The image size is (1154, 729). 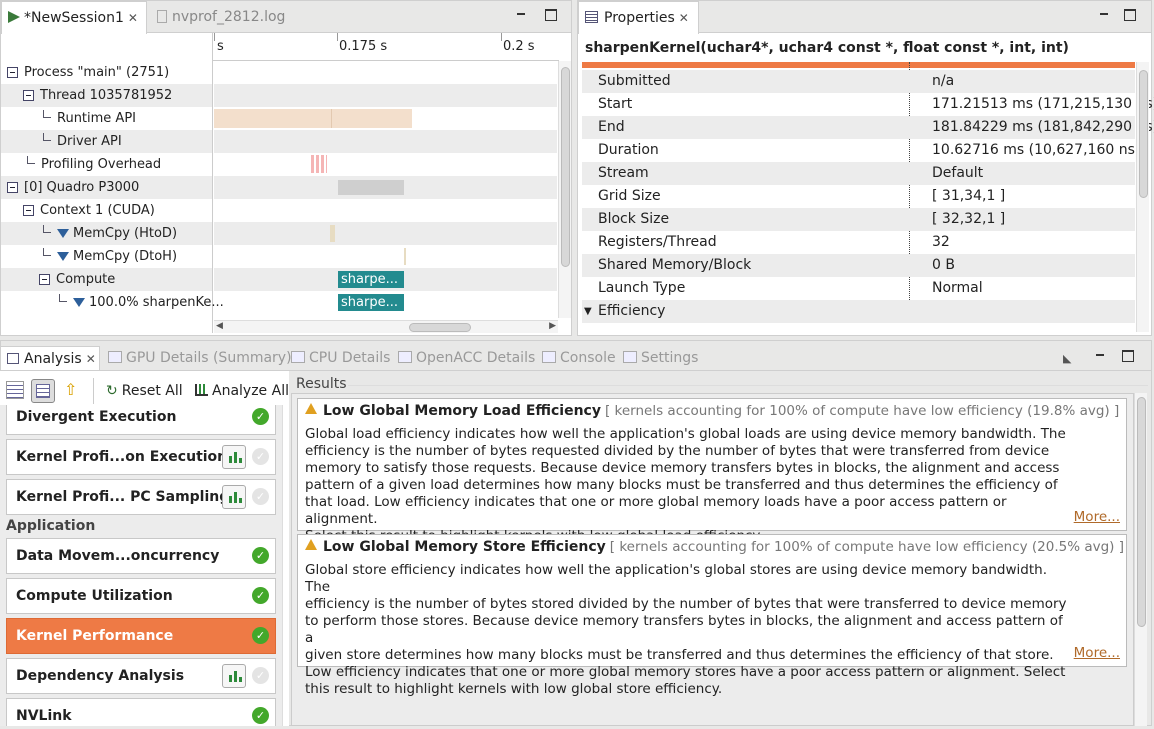 I want to click on analyze-all-button: Analyze All, so click(x=242, y=391).